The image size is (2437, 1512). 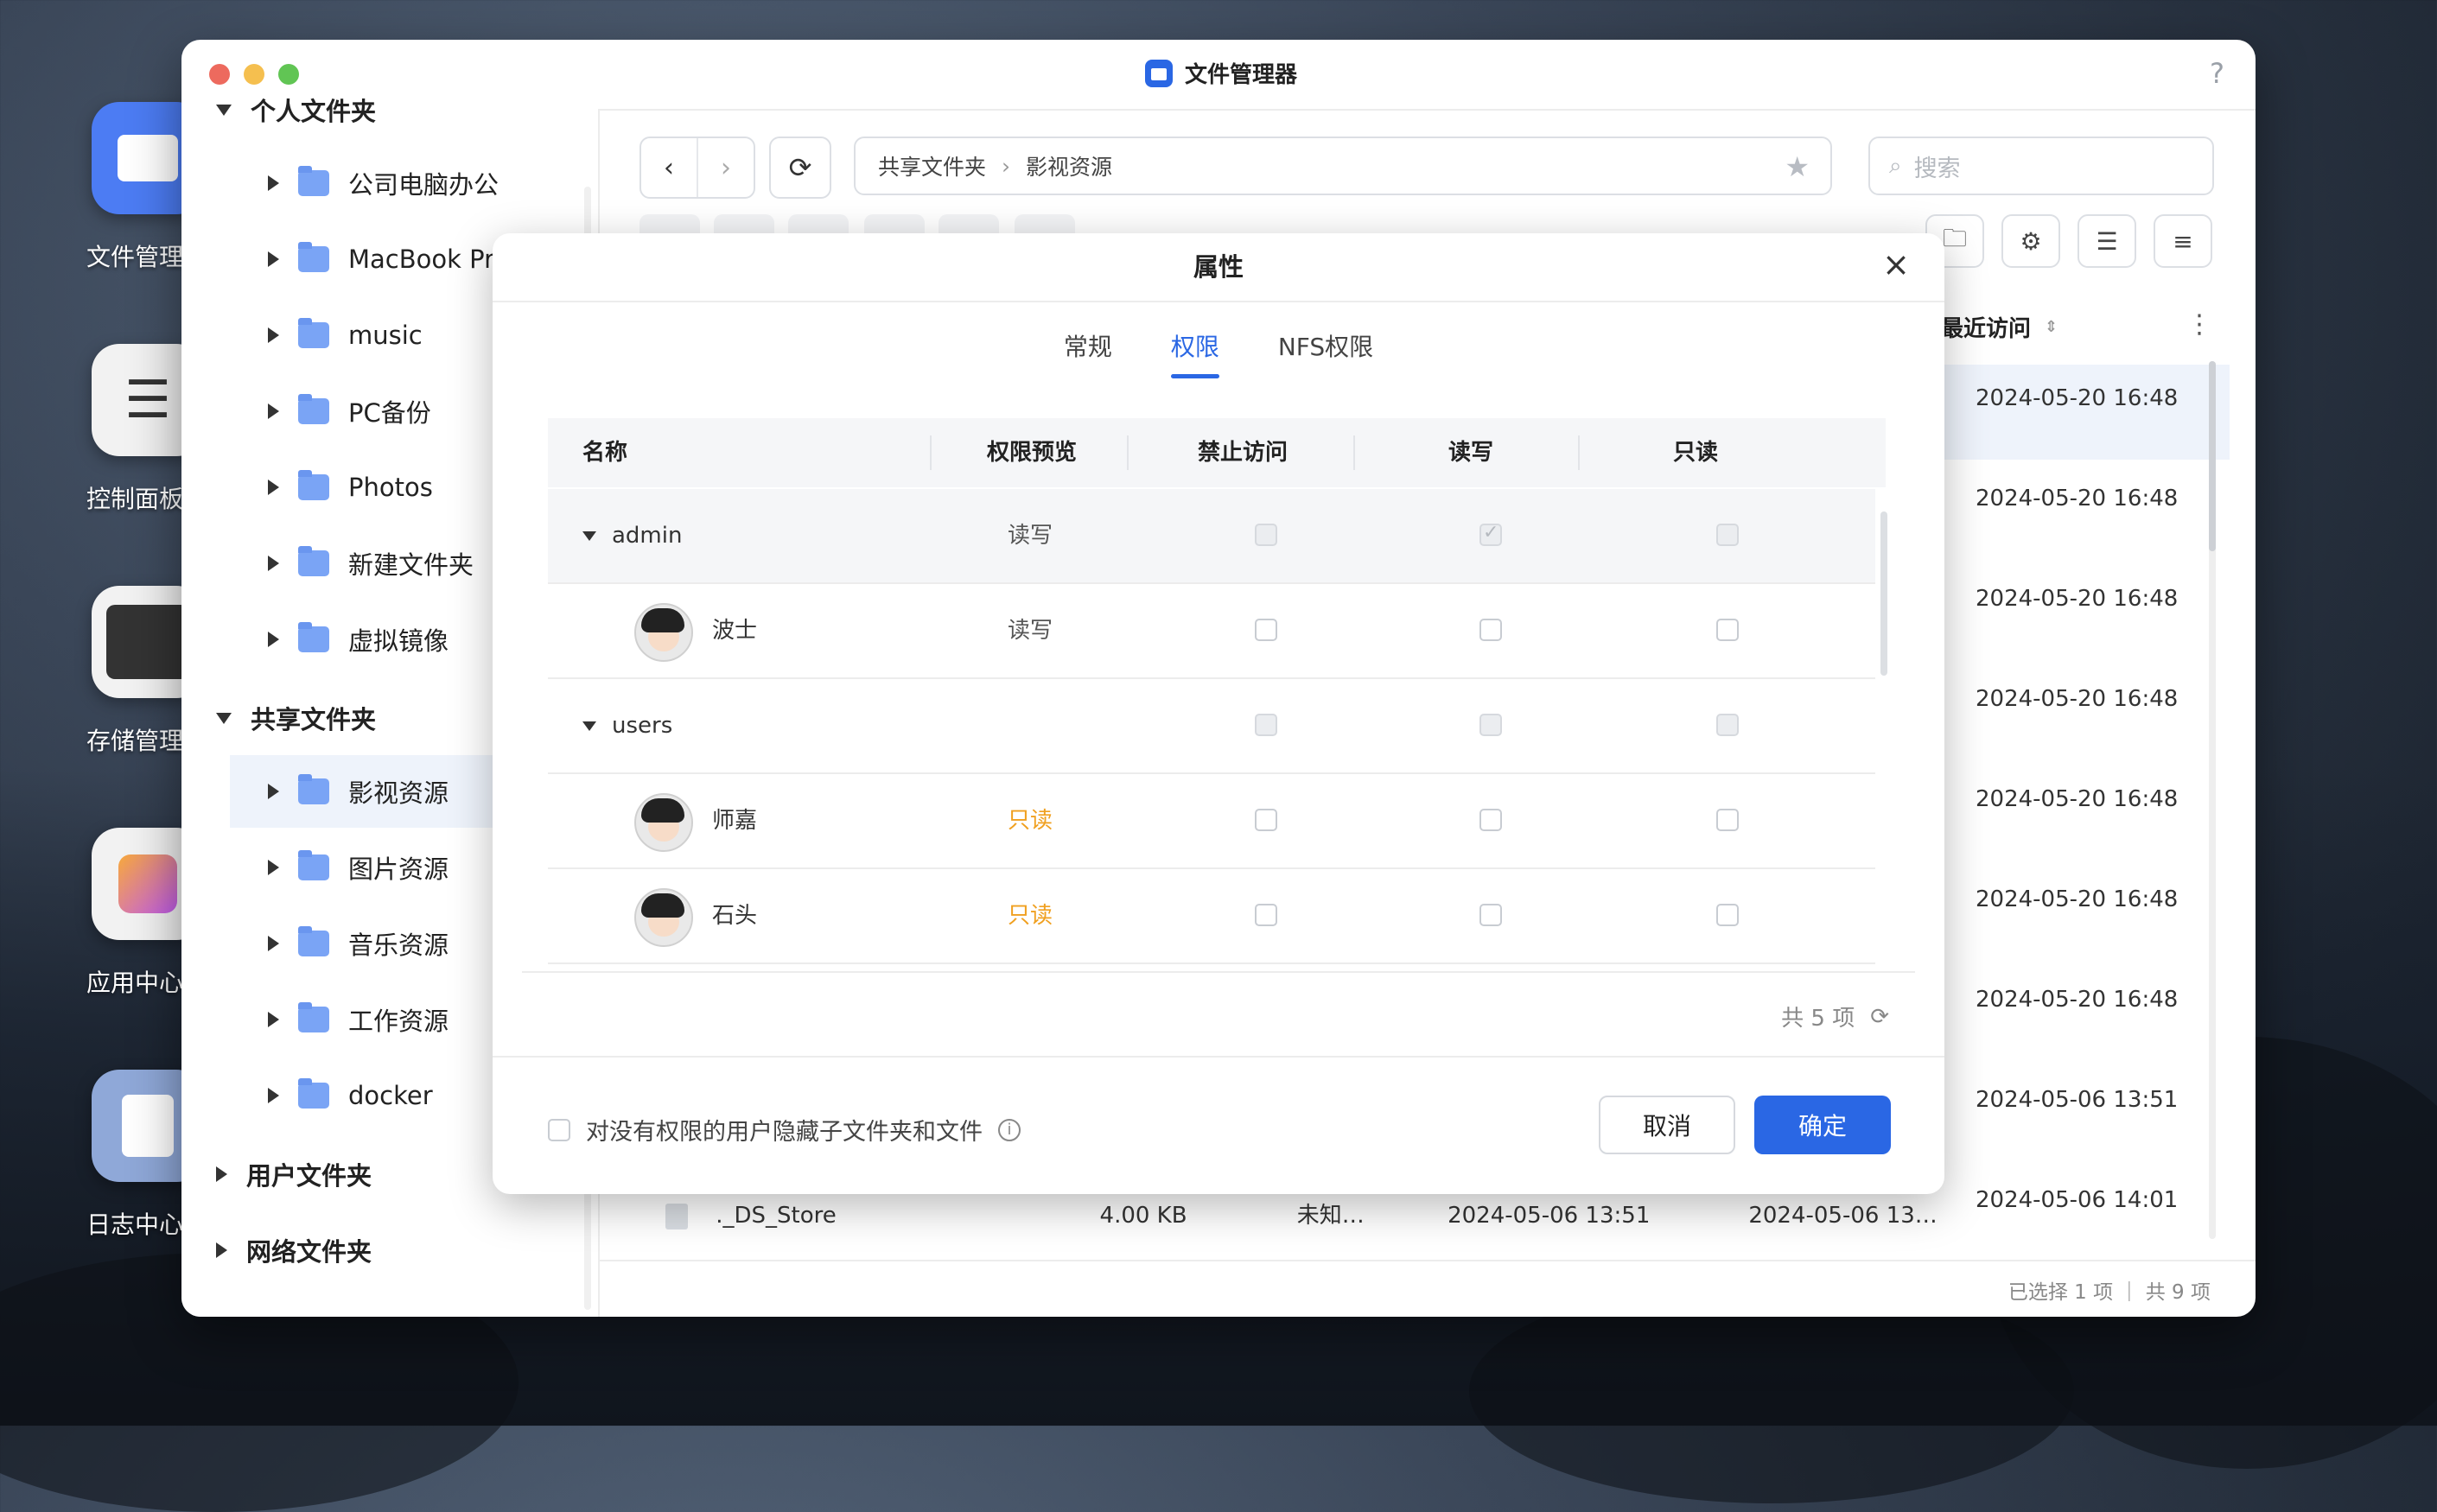 What do you see at coordinates (313, 485) in the screenshot?
I see `folder-icon` at bounding box center [313, 485].